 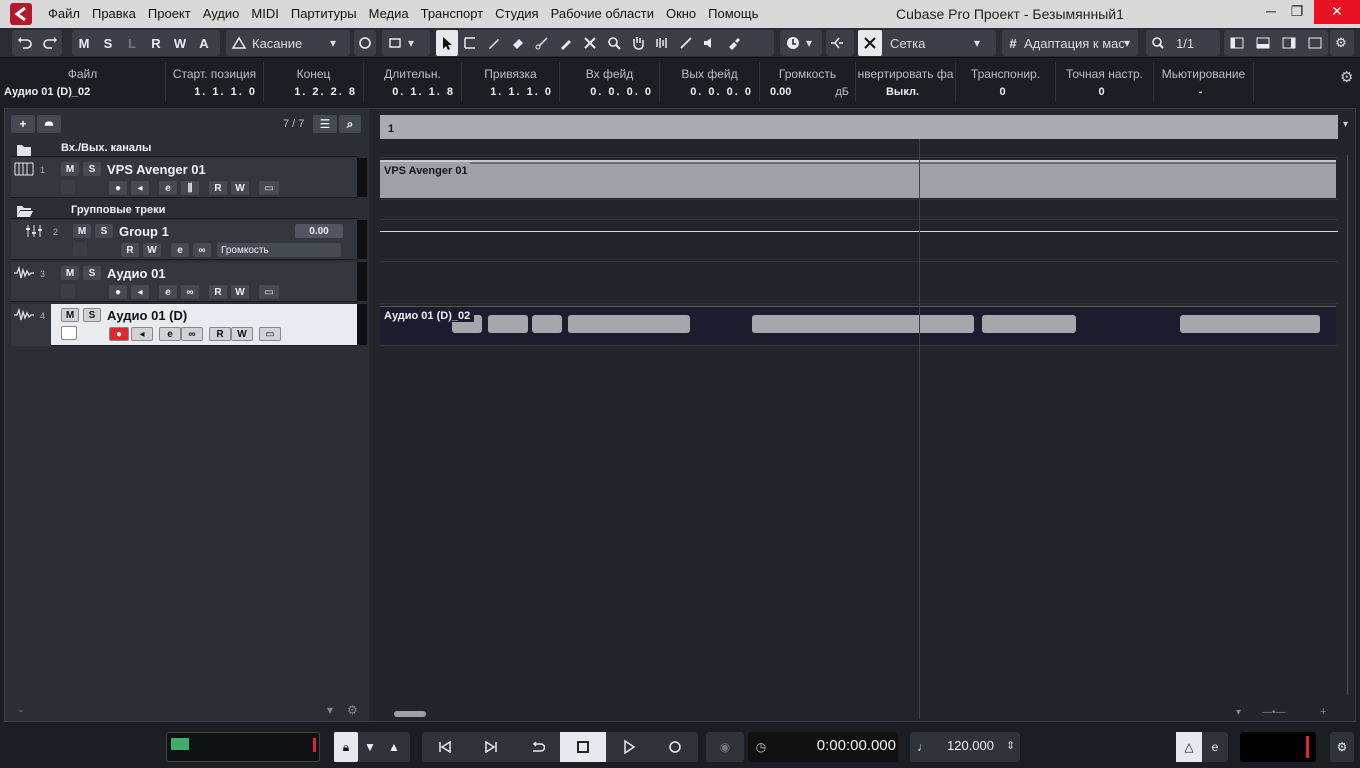 I want to click on track-volume-field: 0.00, so click(x=319, y=231).